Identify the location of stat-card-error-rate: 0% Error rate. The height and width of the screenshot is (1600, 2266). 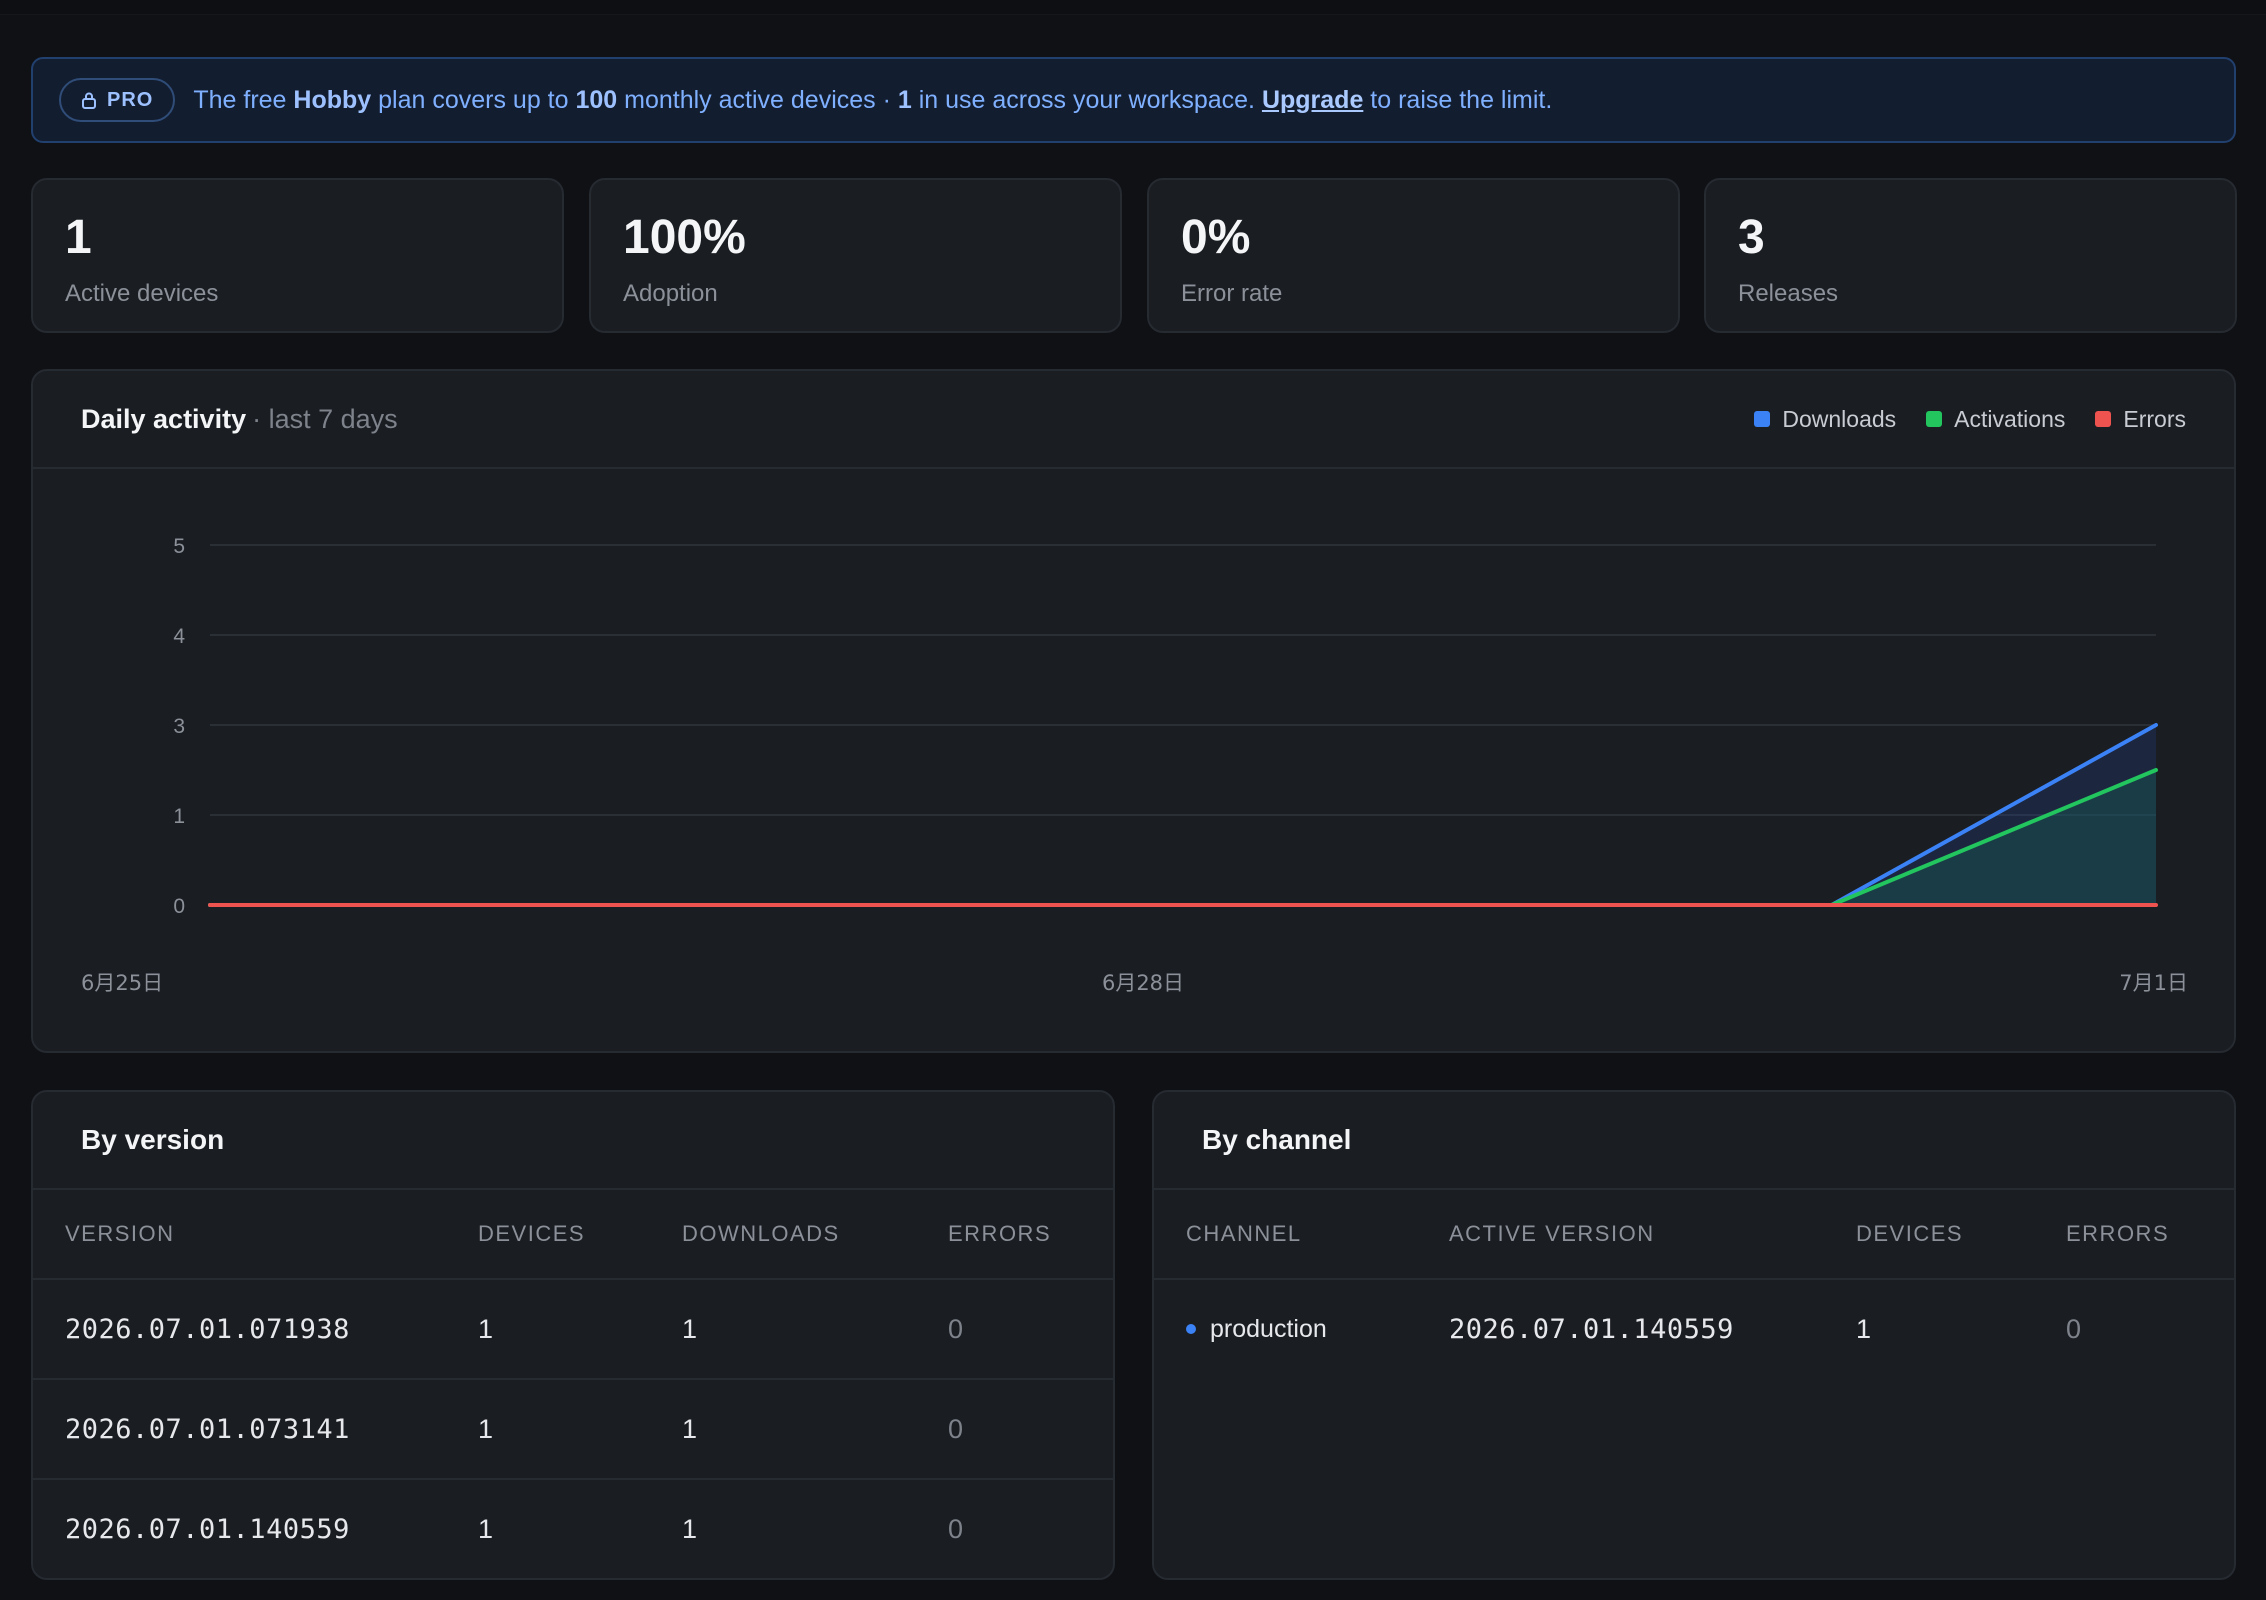
(1413, 255).